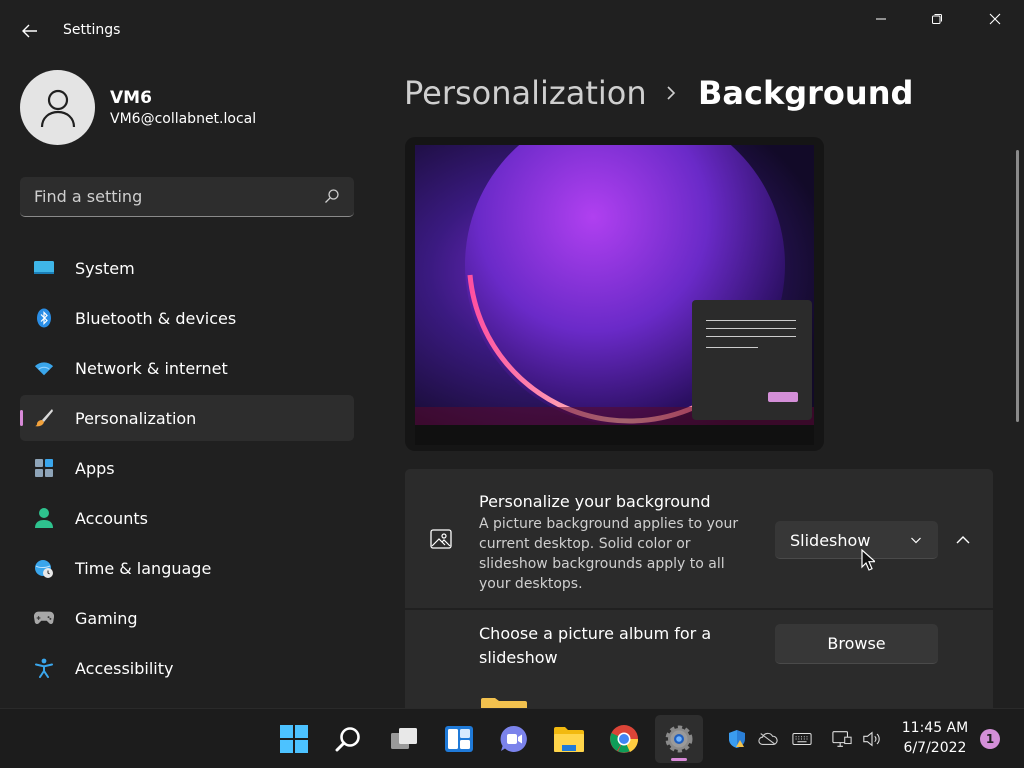 Image resolution: width=1024 pixels, height=768 pixels. I want to click on page-title: Background, so click(806, 93).